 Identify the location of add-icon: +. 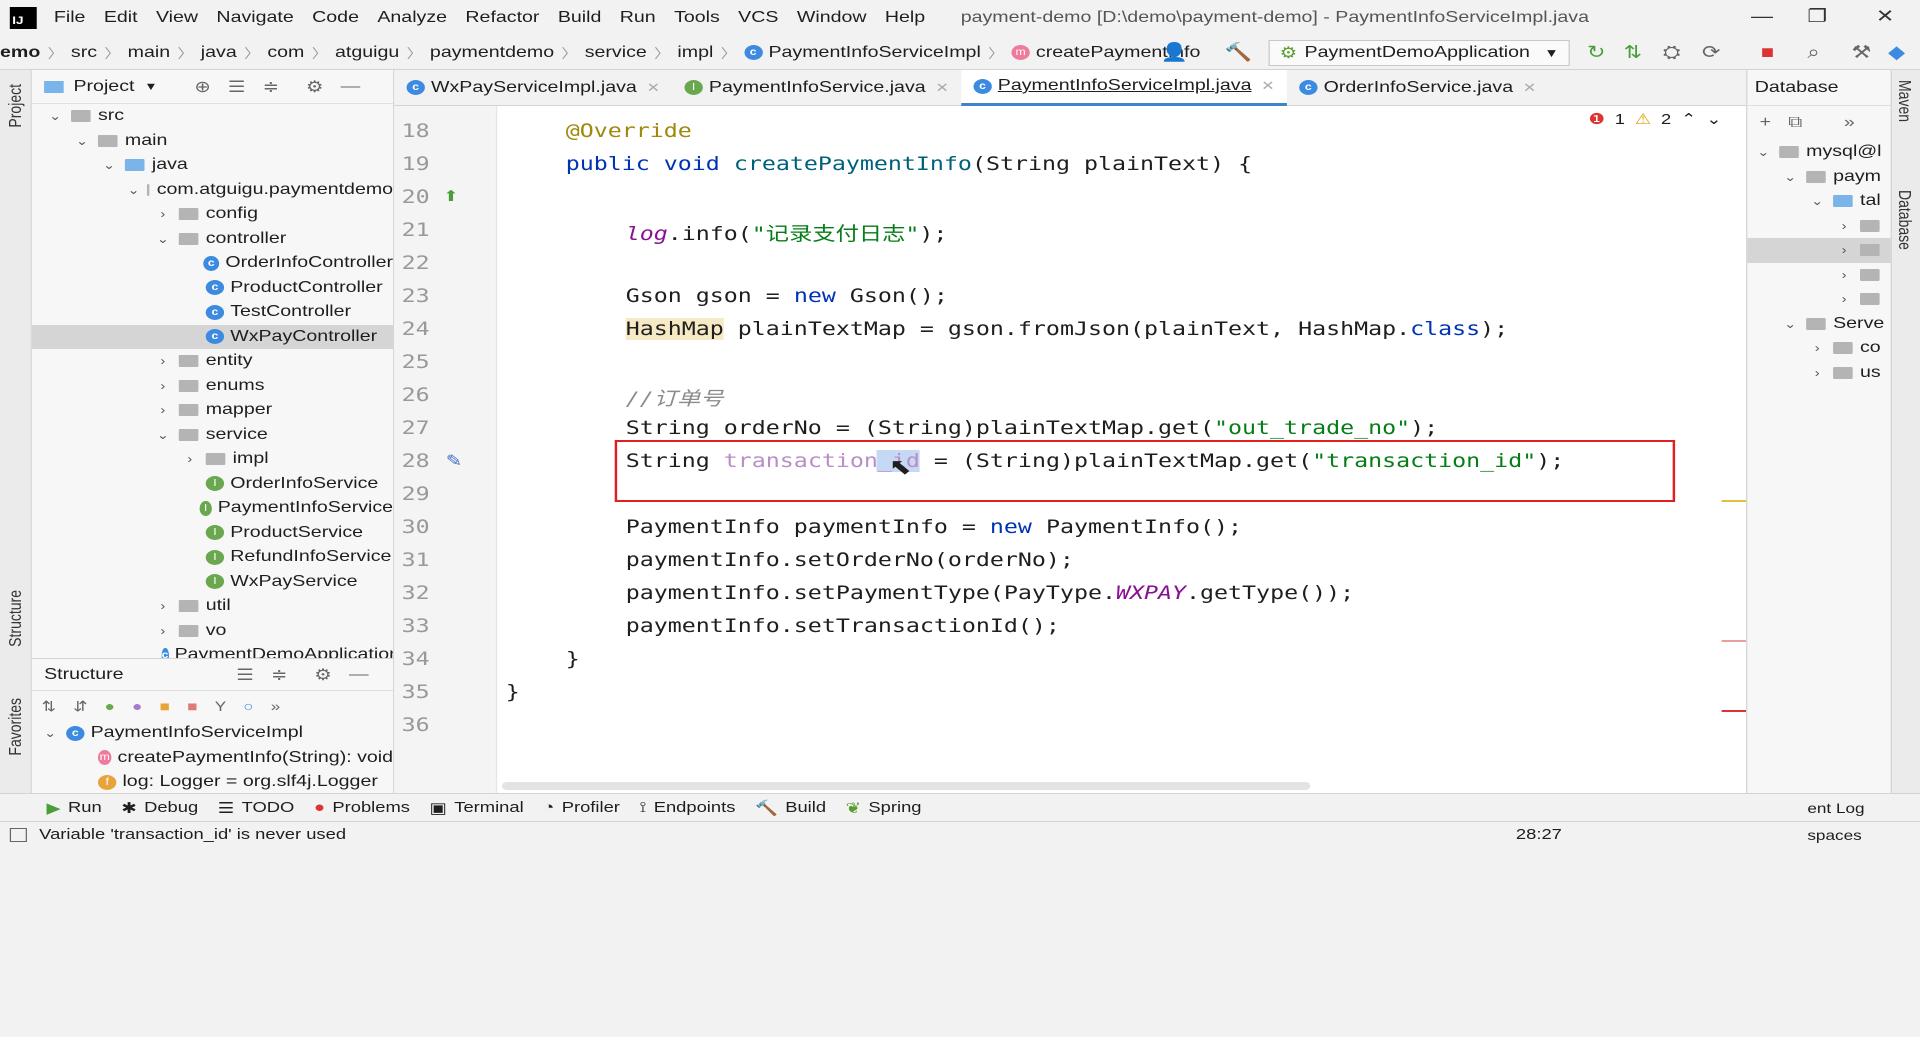
(1765, 123).